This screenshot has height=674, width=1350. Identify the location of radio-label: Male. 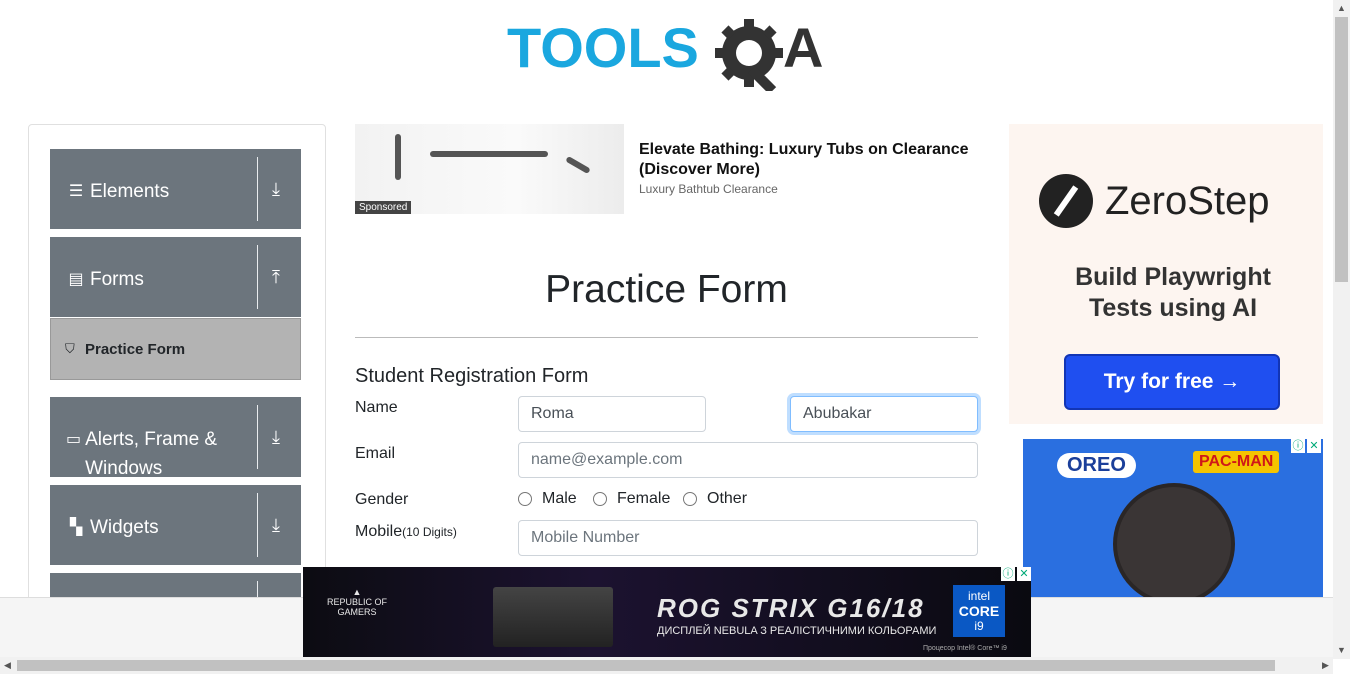
(559, 498).